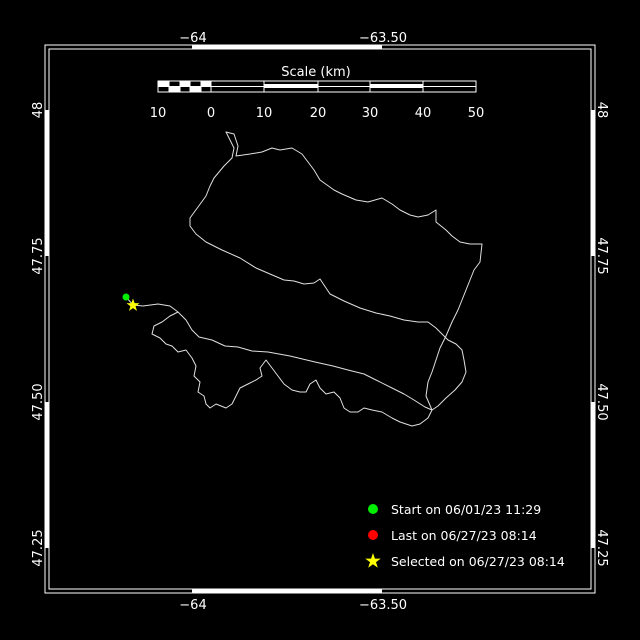 The width and height of the screenshot is (640, 640). Describe the element at coordinates (211, 113) in the screenshot. I see `scale-label-2: 0` at that location.